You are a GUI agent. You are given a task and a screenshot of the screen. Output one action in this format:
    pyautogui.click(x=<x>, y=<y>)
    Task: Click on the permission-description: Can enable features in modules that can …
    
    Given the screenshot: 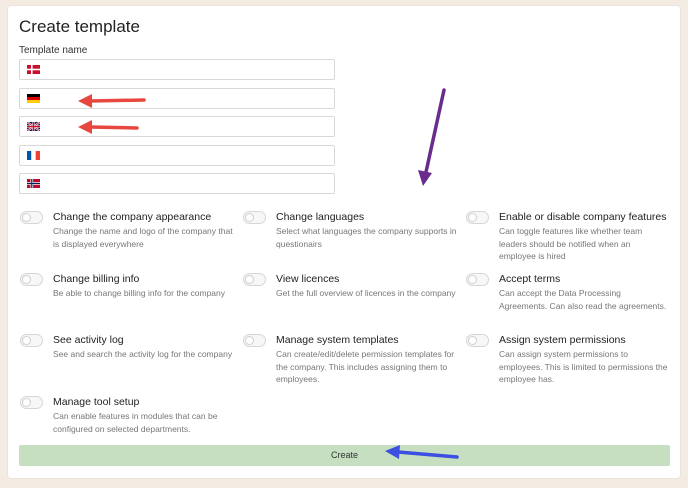 What is the action you would take?
    pyautogui.click(x=135, y=422)
    